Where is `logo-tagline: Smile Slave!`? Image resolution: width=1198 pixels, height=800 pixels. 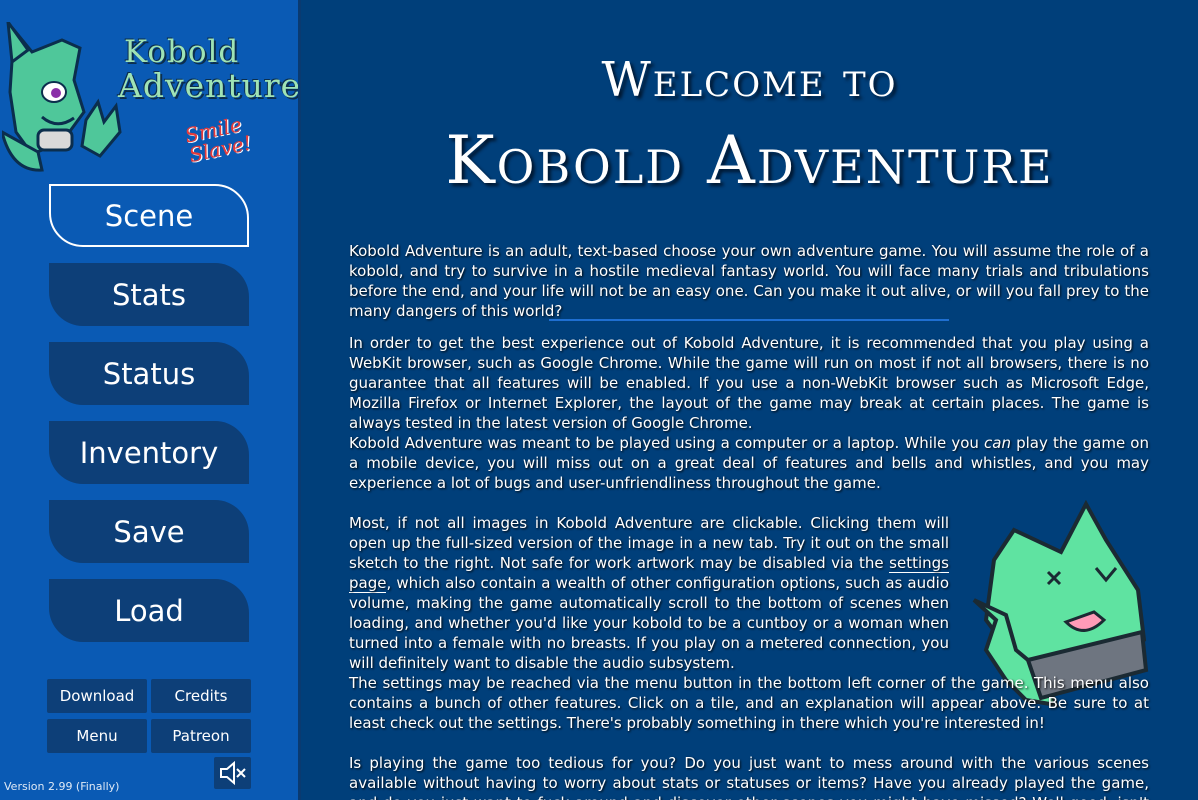 logo-tagline: Smile Slave! is located at coordinates (218, 140).